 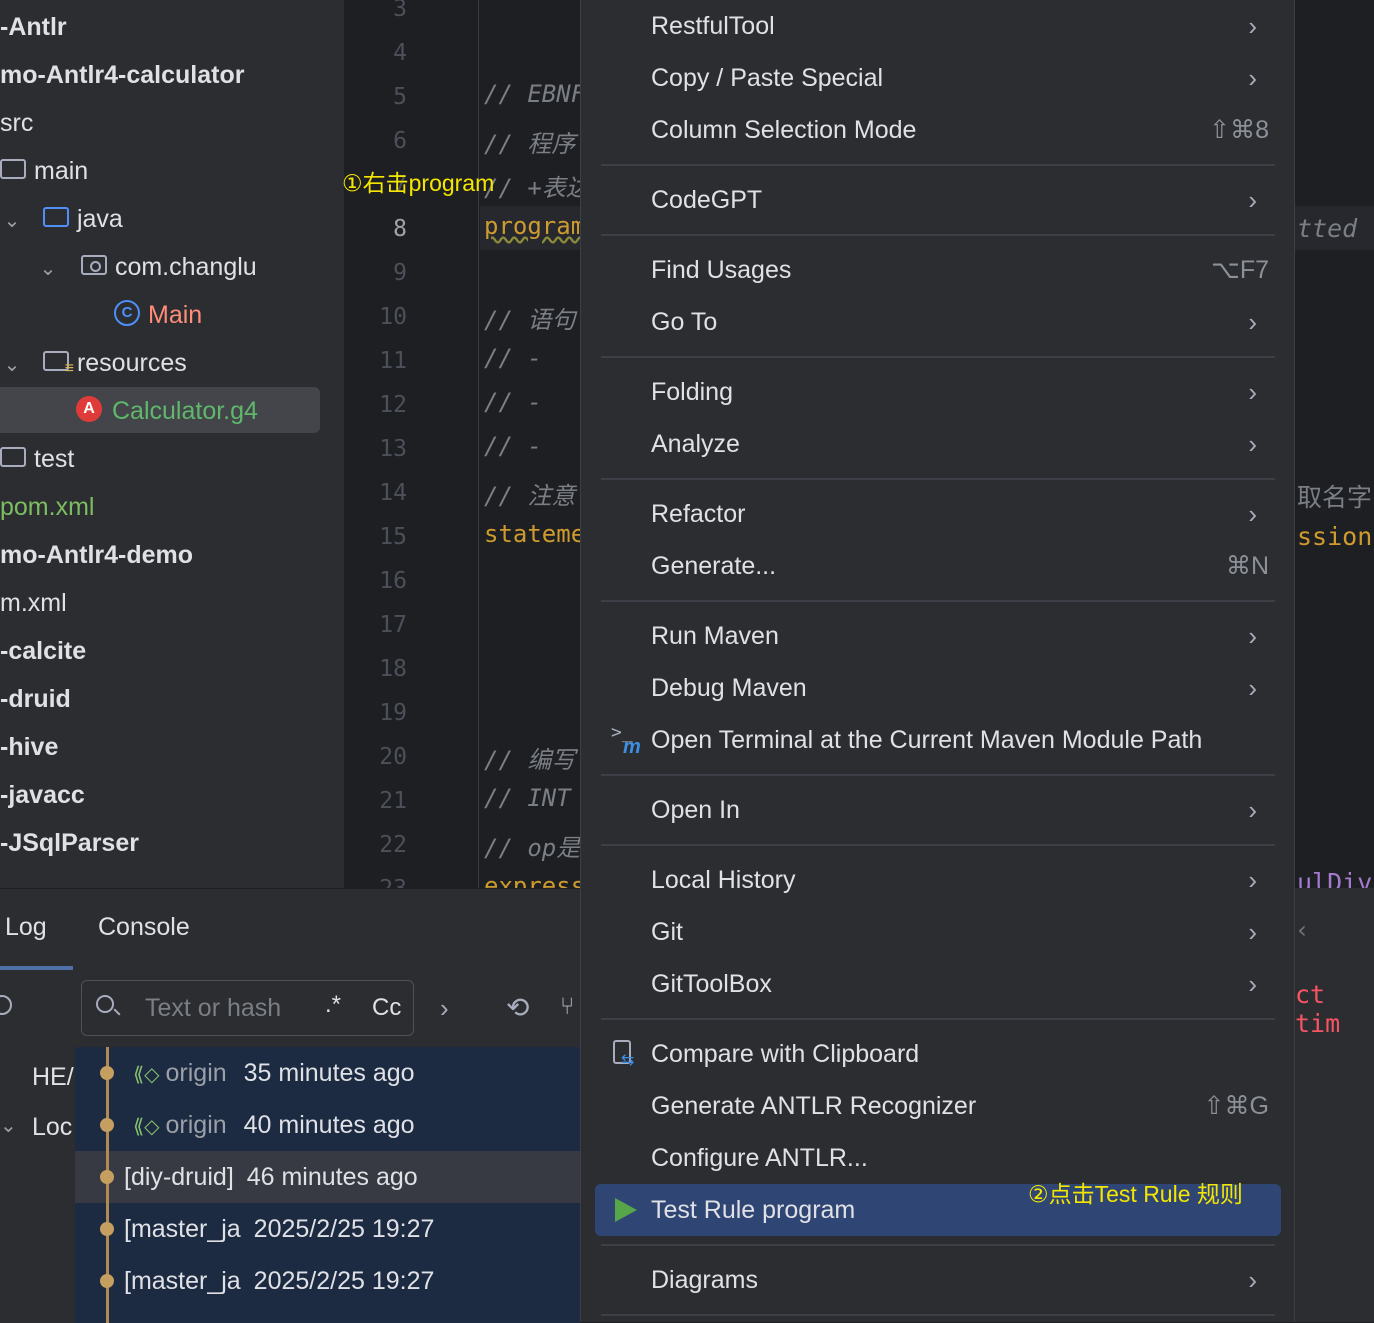 What do you see at coordinates (723, 880) in the screenshot?
I see `menu-item-label: Local History` at bounding box center [723, 880].